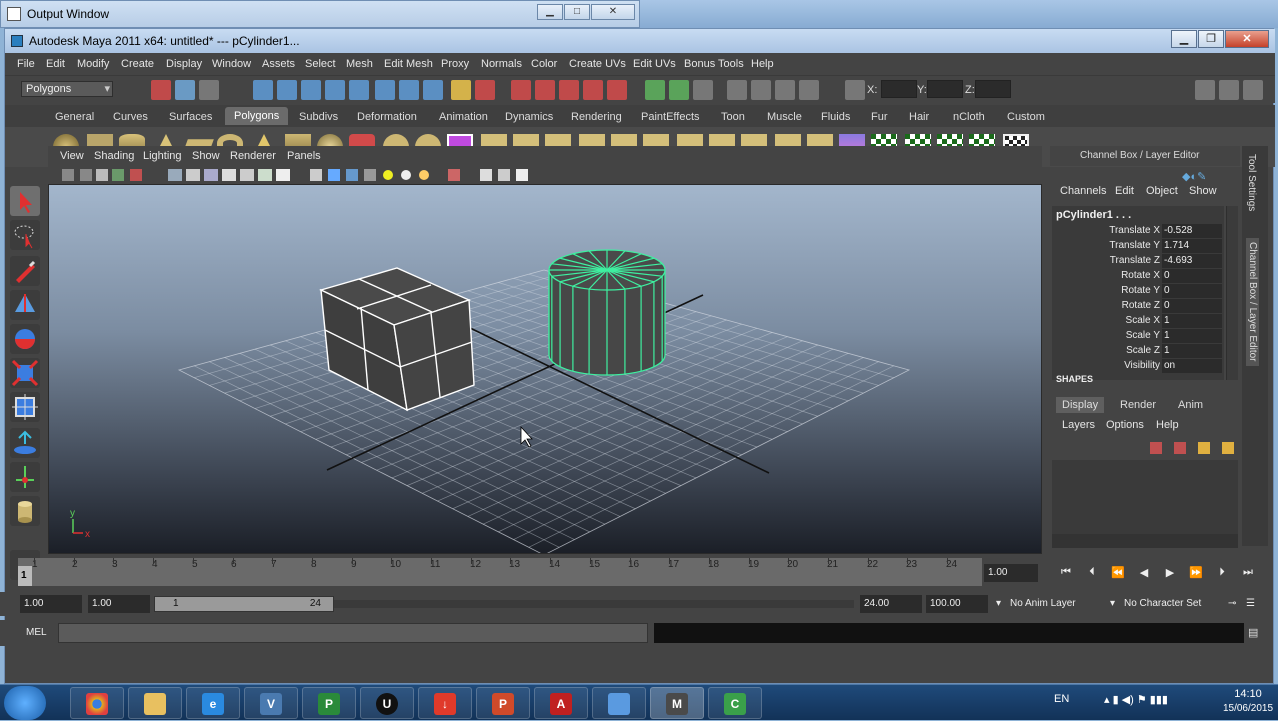  Describe the element at coordinates (1138, 321) in the screenshot. I see `attr-scale-x: Scale X1` at that location.